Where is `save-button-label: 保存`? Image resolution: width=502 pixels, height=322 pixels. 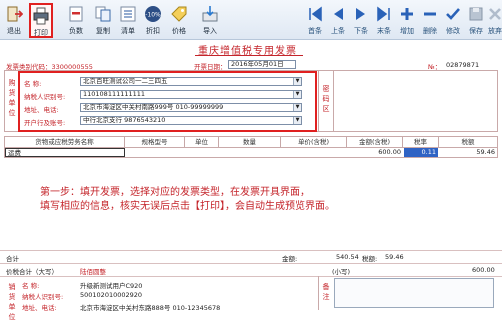 save-button-label: 保存 is located at coordinates (476, 31).